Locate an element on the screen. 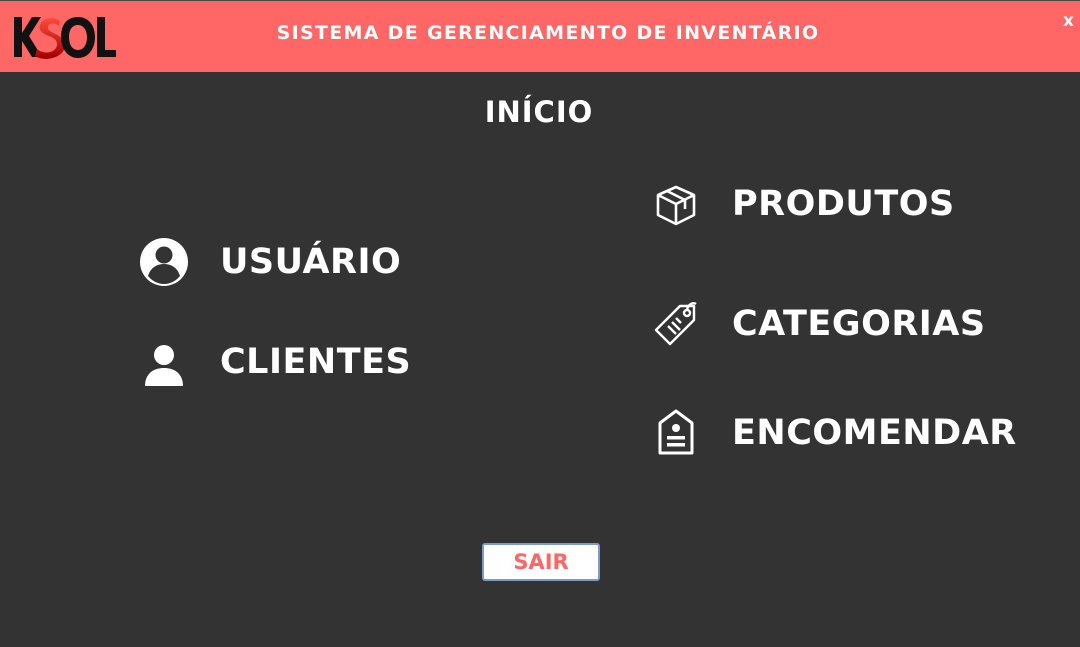 The width and height of the screenshot is (1080, 647). tag-icon is located at coordinates (676, 324).